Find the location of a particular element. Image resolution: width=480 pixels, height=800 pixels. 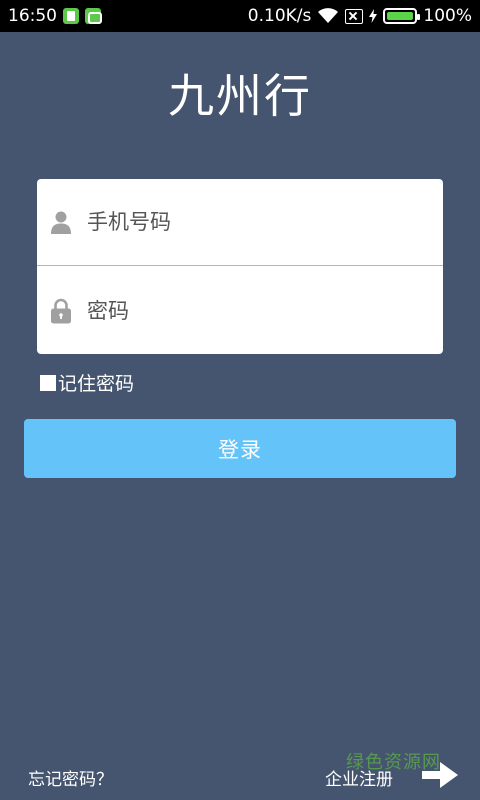

app-title: 九州行 is located at coordinates (240, 96).